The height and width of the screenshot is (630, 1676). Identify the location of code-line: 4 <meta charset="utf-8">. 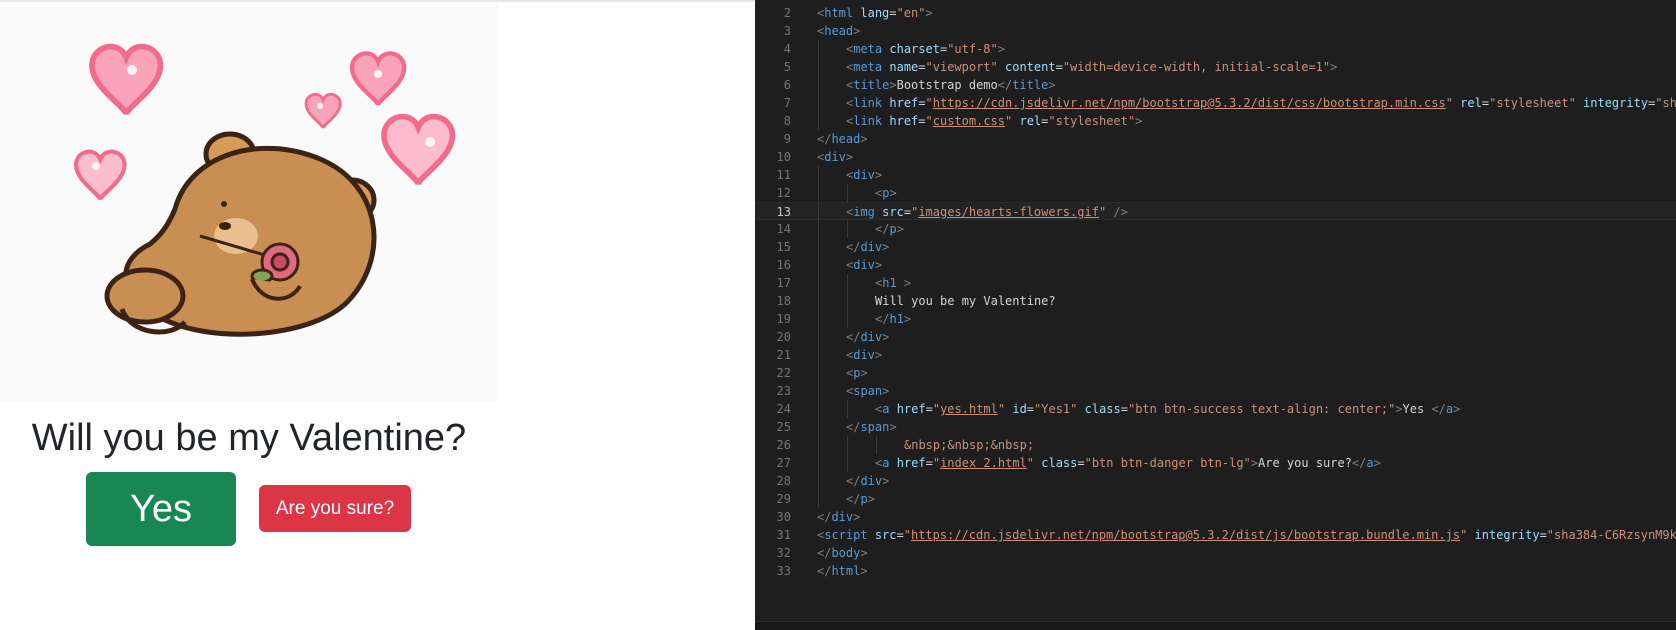
(1215, 49).